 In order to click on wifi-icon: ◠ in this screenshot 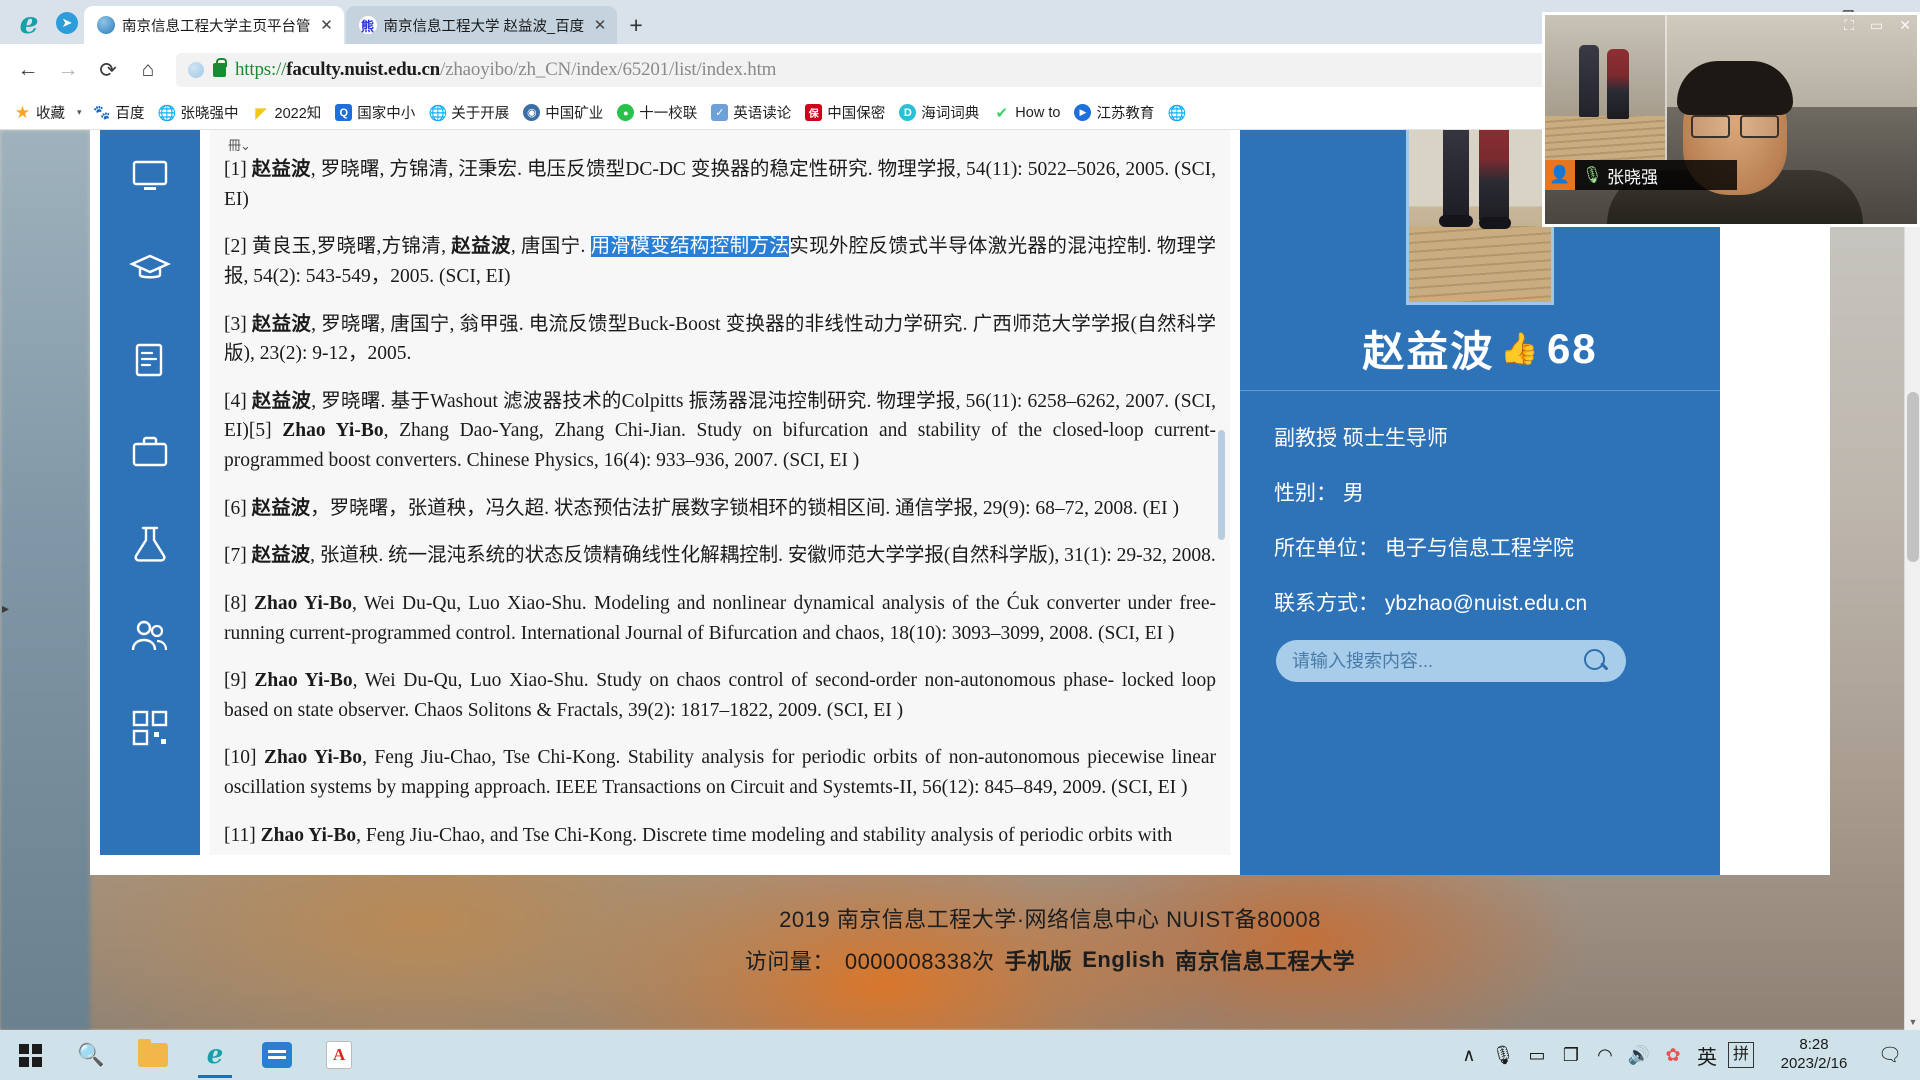, I will do `click(1605, 1055)`.